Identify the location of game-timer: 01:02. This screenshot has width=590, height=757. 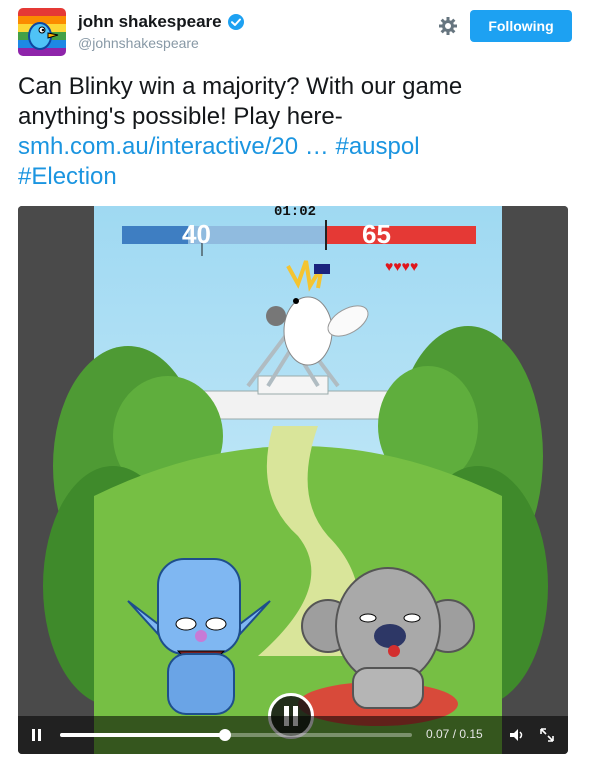
(295, 213).